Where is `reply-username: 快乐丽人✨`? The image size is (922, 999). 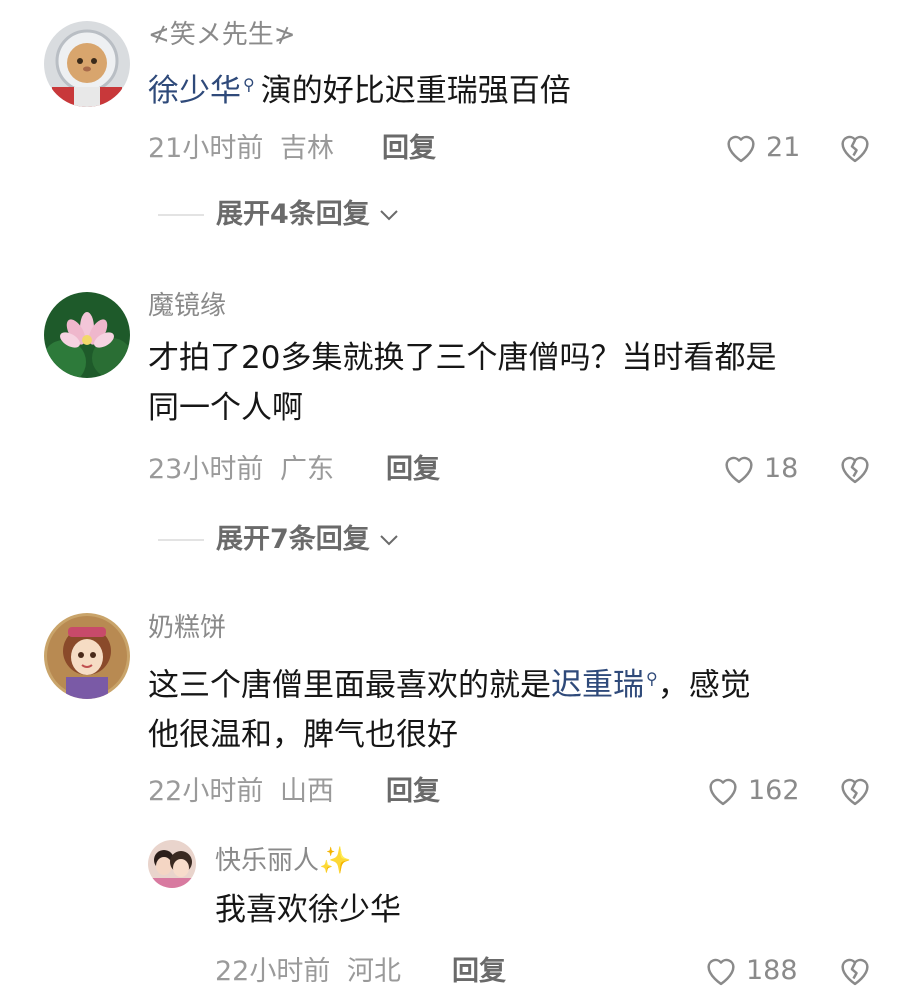 reply-username: 快乐丽人✨ is located at coordinates (283, 861).